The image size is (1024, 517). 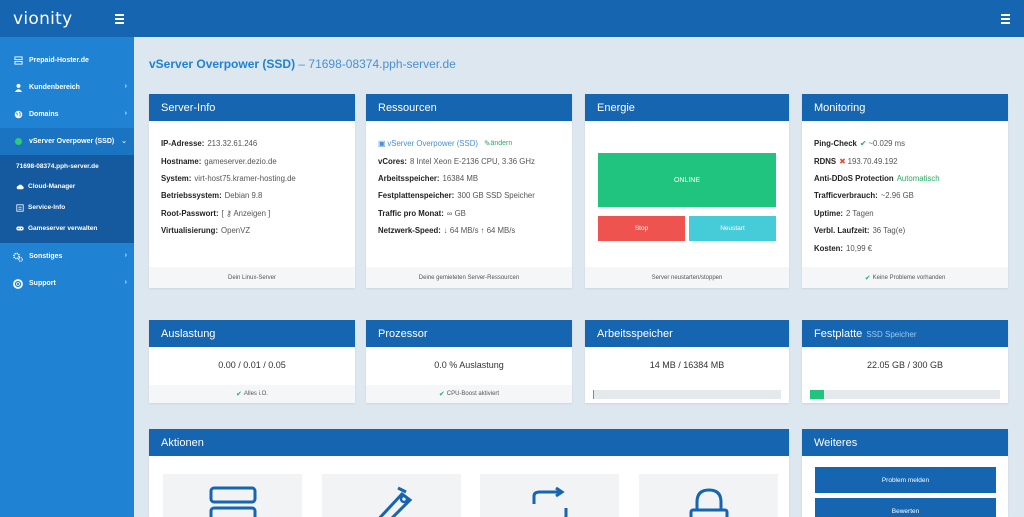 I want to click on card-footer: ✔ Alles i.O., so click(x=252, y=394).